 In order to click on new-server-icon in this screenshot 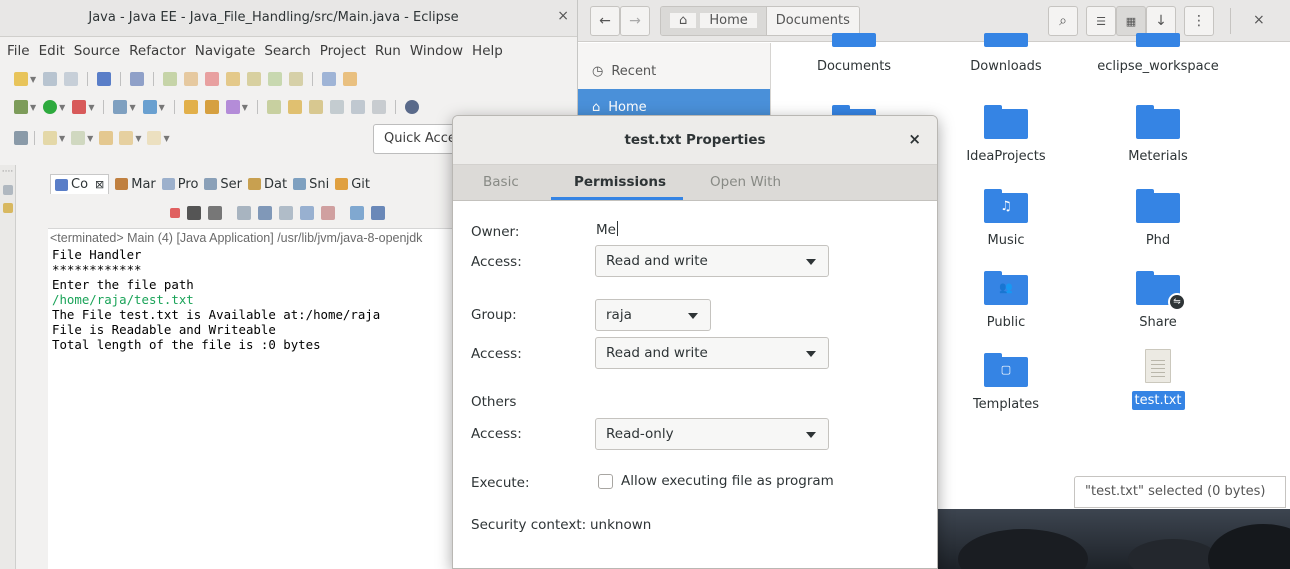, I will do `click(120, 107)`.